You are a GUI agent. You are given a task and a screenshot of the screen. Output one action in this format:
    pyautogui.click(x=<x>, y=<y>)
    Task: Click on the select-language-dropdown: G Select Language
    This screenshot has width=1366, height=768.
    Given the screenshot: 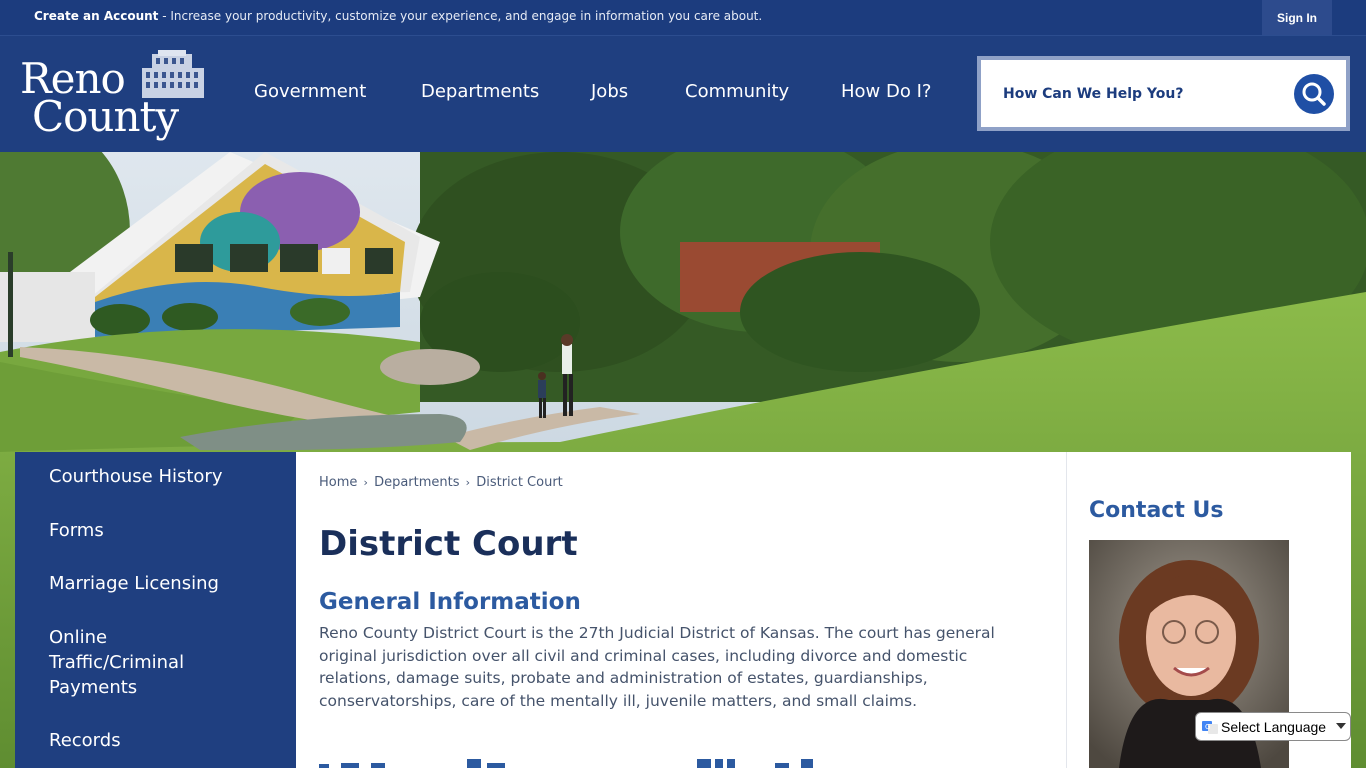 What is the action you would take?
    pyautogui.click(x=1273, y=726)
    